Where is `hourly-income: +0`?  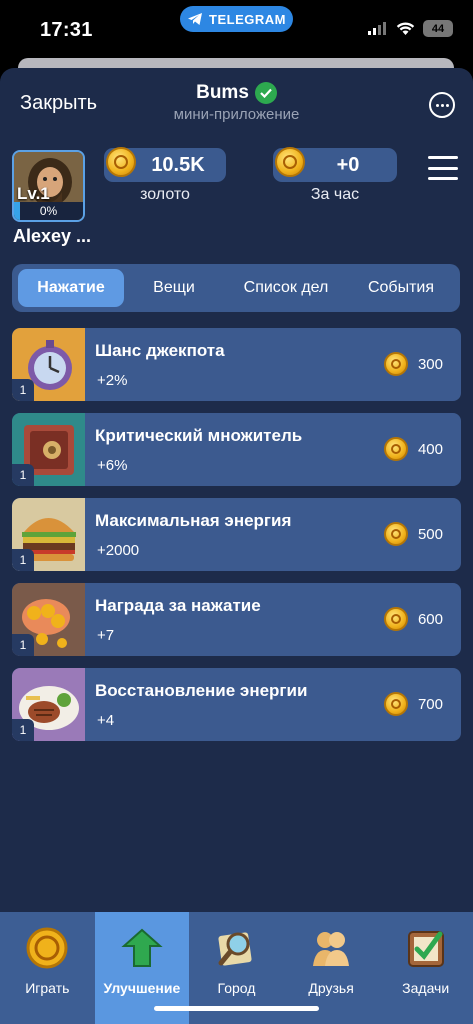 hourly-income: +0 is located at coordinates (335, 164).